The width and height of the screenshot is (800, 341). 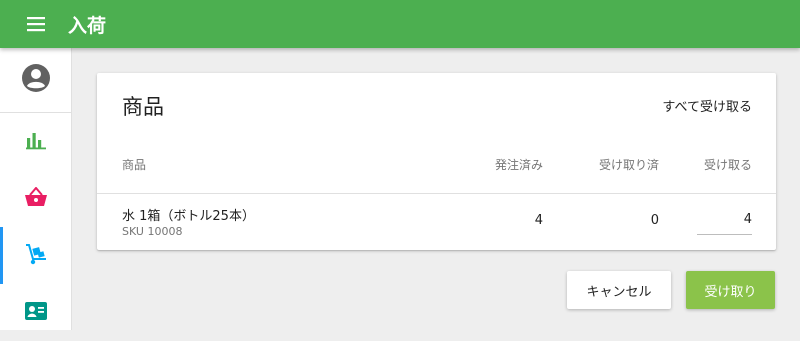 What do you see at coordinates (628, 165) in the screenshot?
I see `column-header-received: 受け取り済` at bounding box center [628, 165].